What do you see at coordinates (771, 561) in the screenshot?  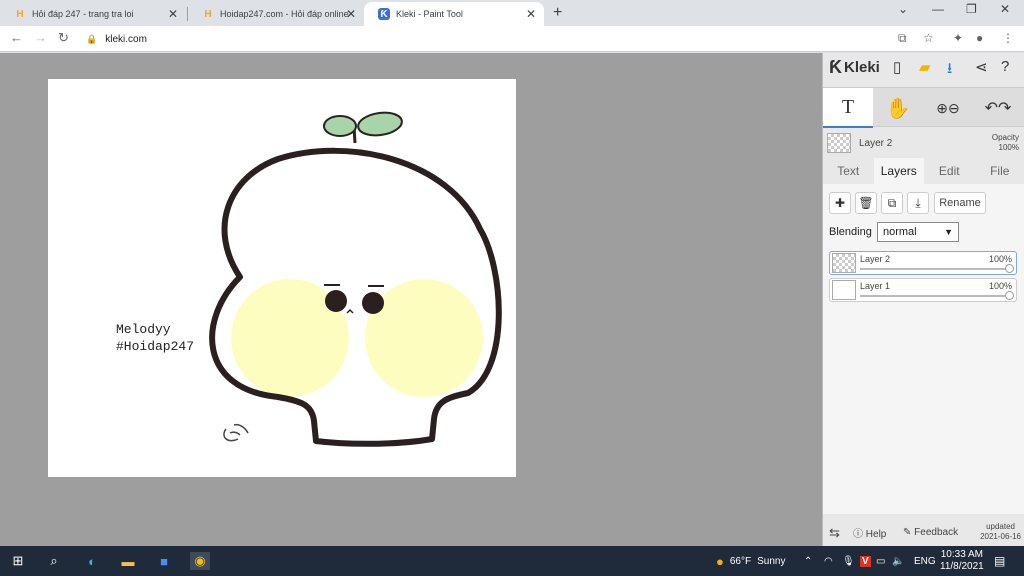 I see `weather-text: Sunny` at bounding box center [771, 561].